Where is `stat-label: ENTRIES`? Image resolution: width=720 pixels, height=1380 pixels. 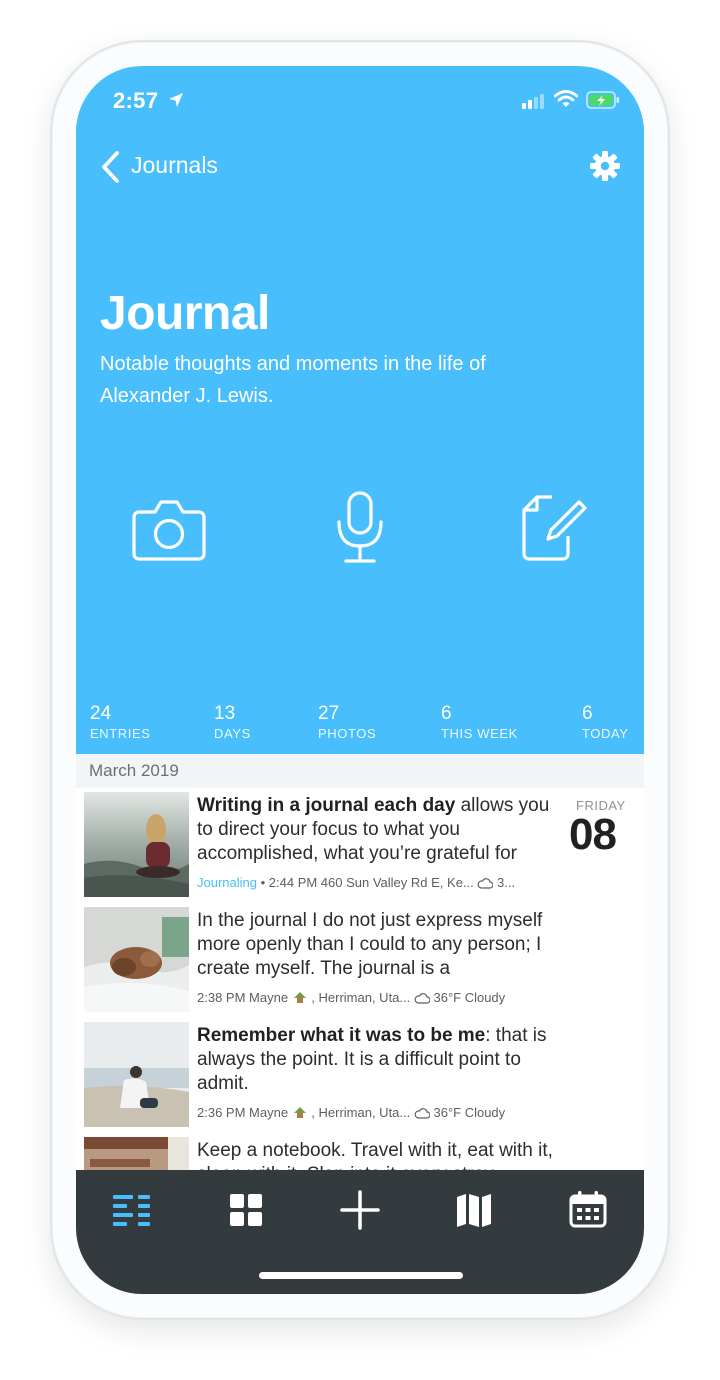 stat-label: ENTRIES is located at coordinates (120, 733).